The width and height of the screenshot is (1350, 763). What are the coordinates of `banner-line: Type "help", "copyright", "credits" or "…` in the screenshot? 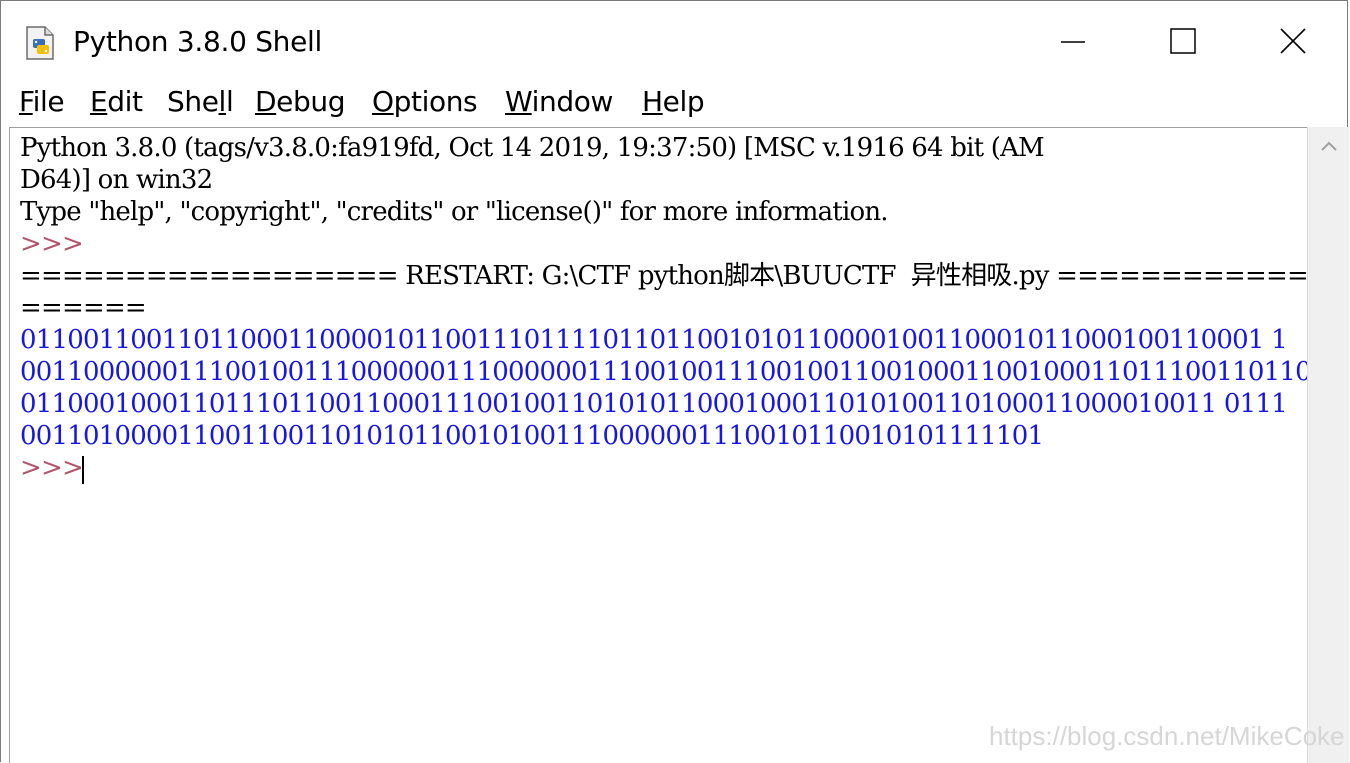 It's located at (454, 212).